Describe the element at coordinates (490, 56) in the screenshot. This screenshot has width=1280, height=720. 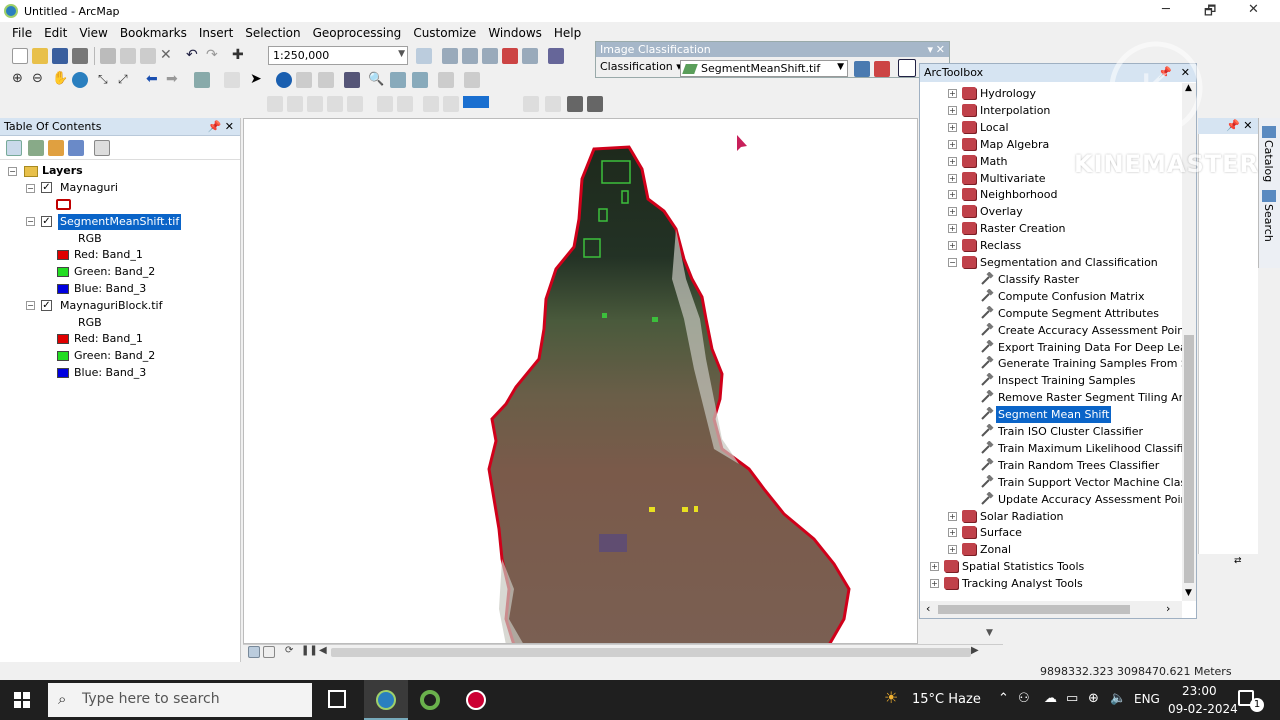
I see `search-window-icon` at that location.